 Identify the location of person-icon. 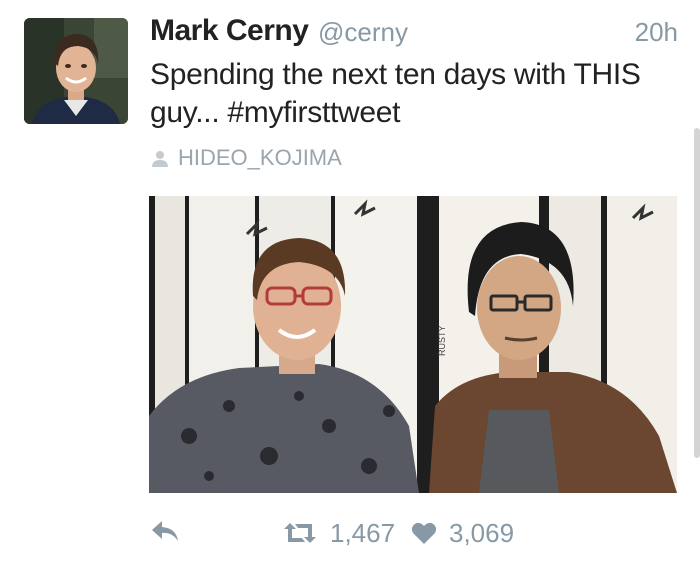
(160, 159).